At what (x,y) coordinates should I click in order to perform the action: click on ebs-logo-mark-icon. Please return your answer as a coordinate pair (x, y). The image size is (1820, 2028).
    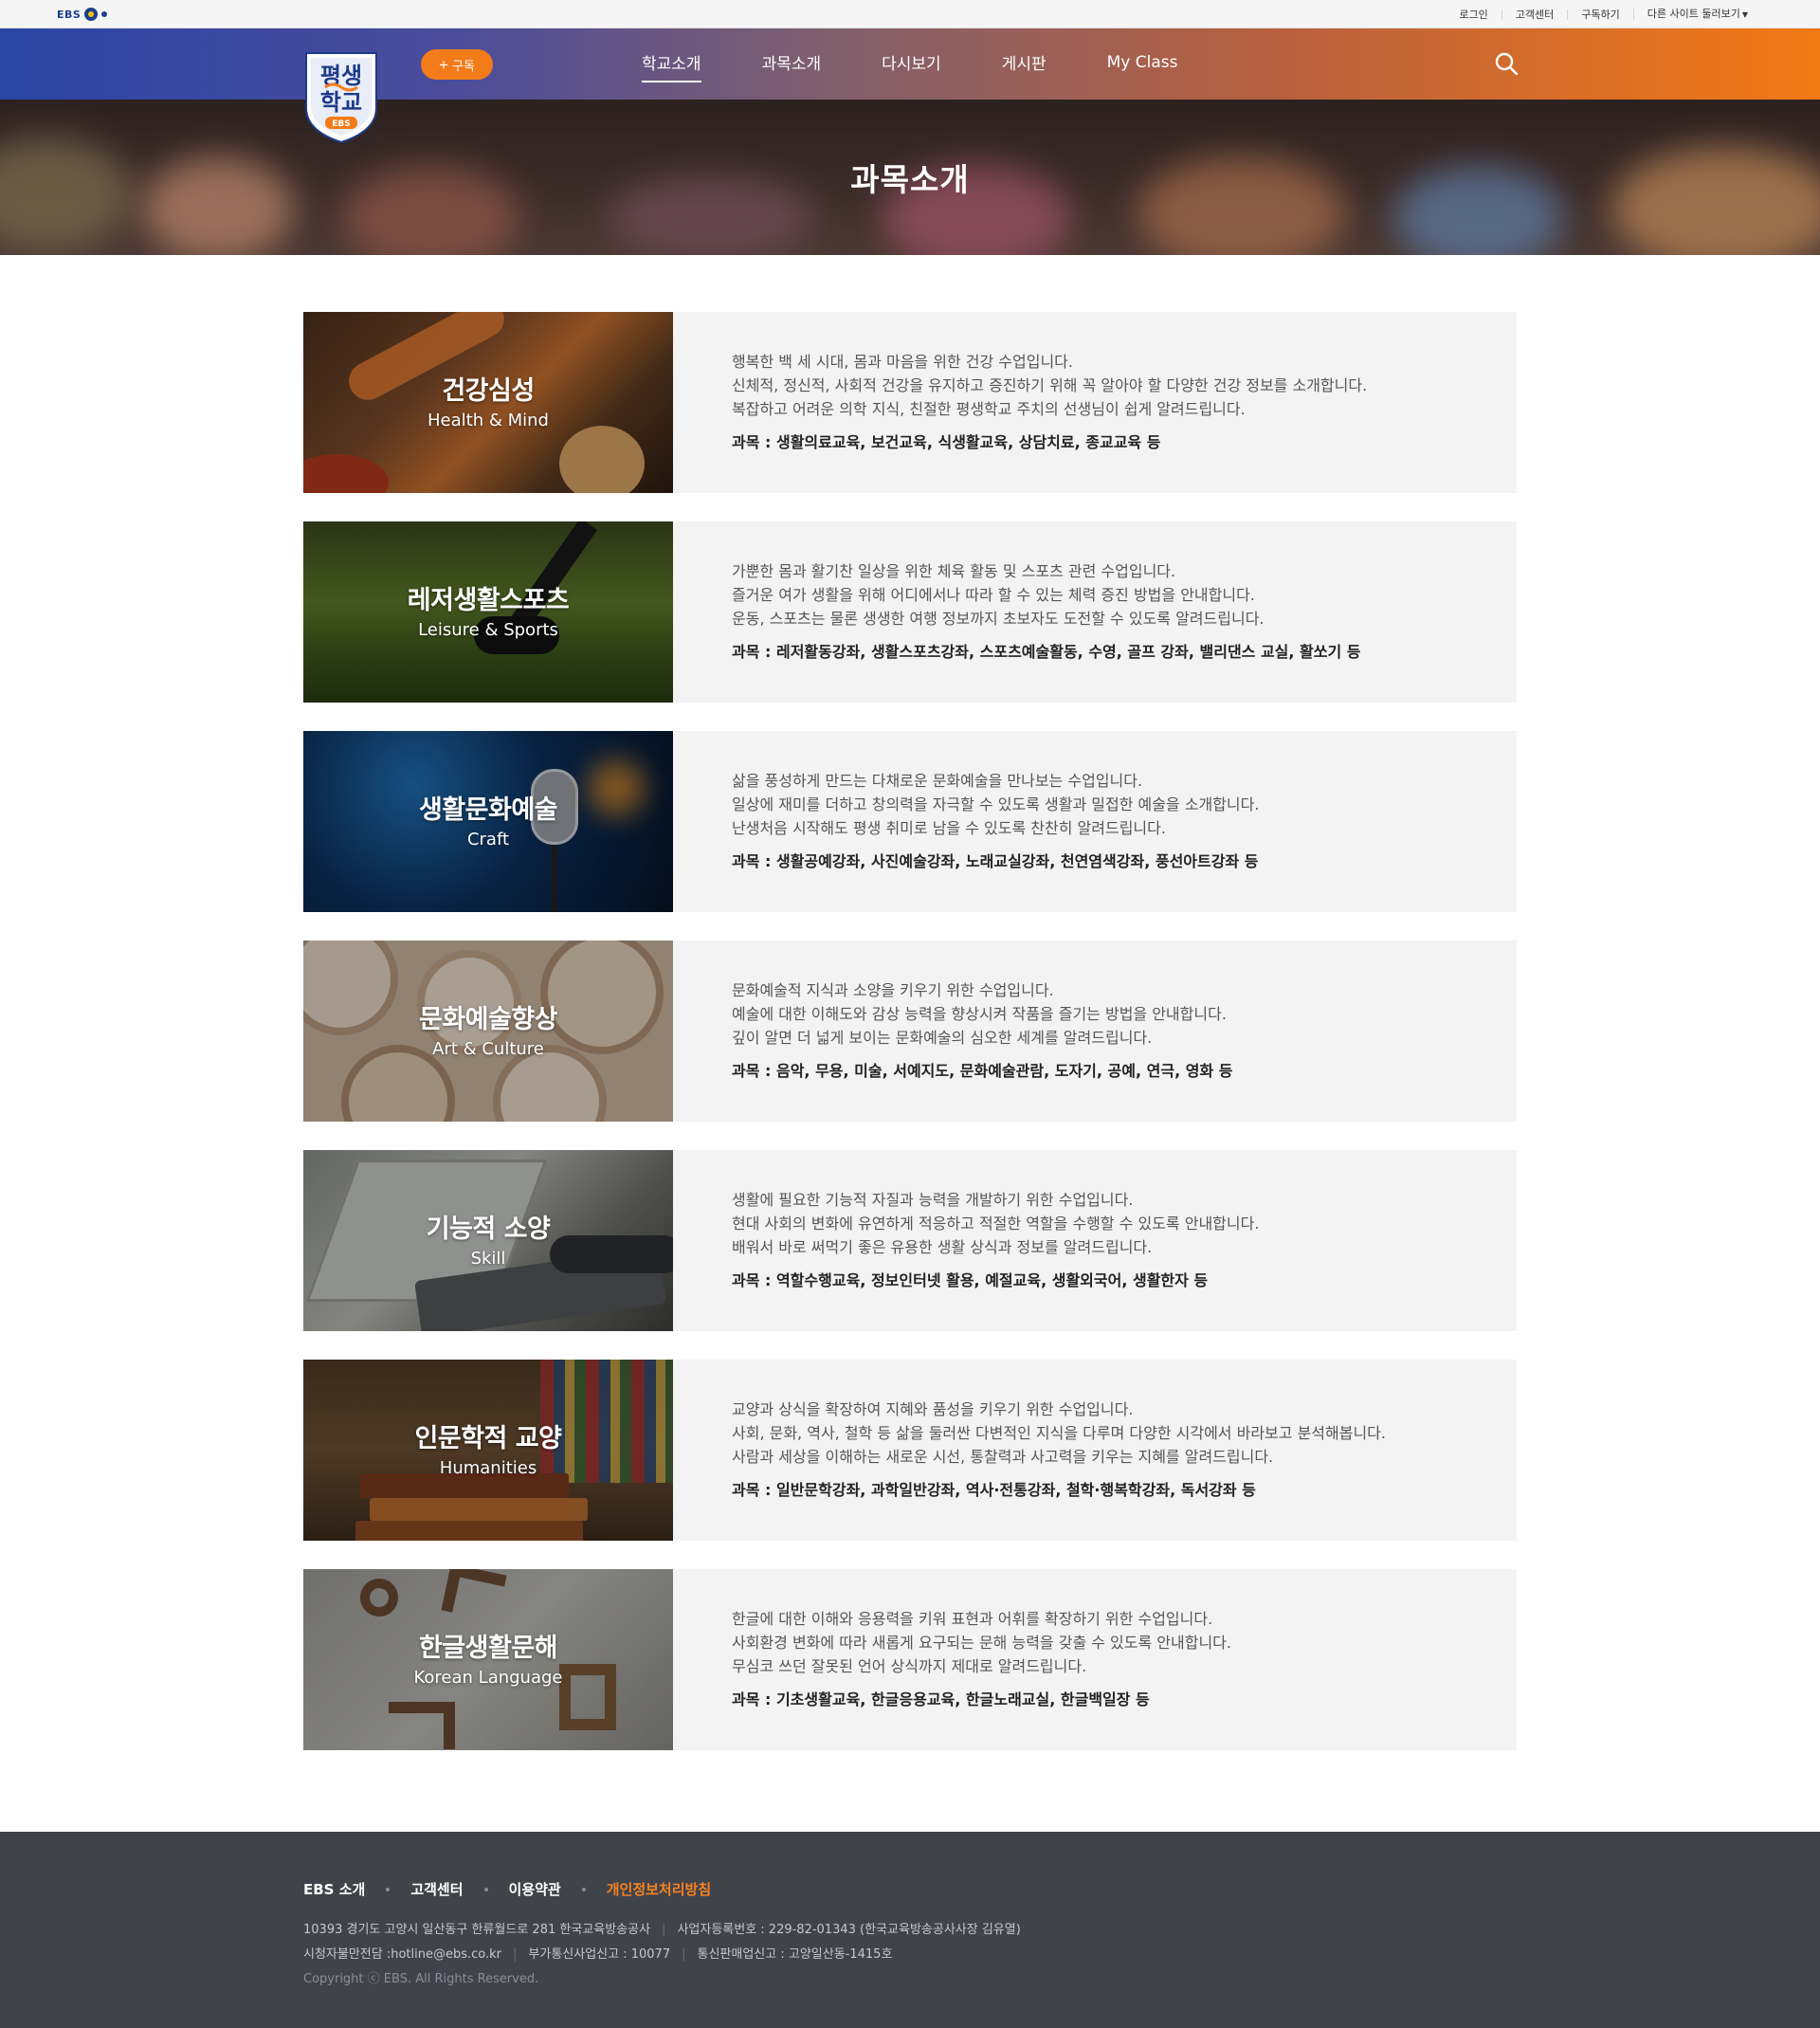
    Looking at the image, I should click on (91, 14).